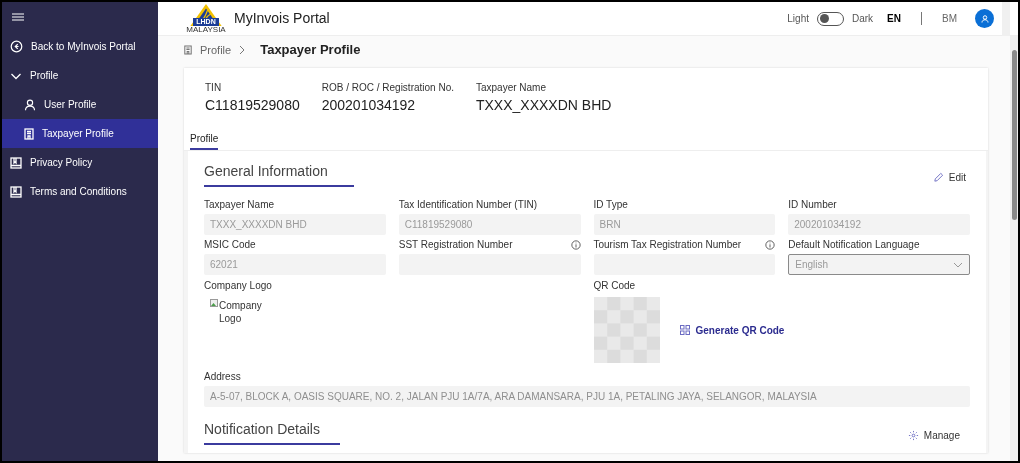  I want to click on summary-label: Taxpayer Name, so click(511, 88).